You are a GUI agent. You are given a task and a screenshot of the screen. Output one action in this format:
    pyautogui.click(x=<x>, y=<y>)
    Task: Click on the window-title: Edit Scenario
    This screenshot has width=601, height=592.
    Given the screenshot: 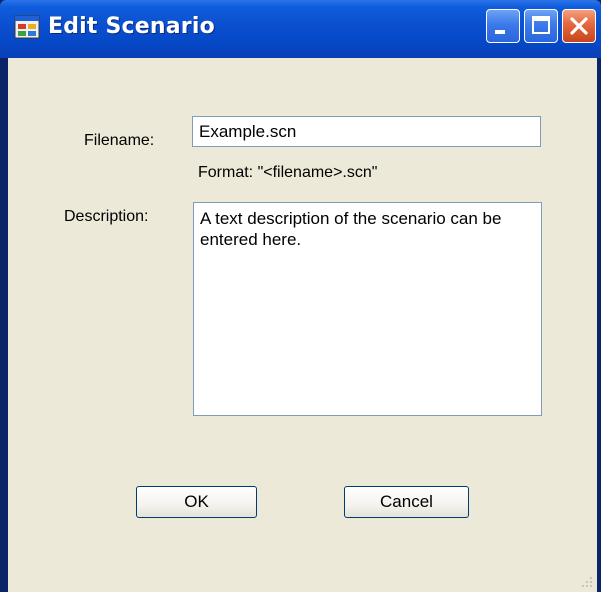 What is the action you would take?
    pyautogui.click(x=131, y=26)
    